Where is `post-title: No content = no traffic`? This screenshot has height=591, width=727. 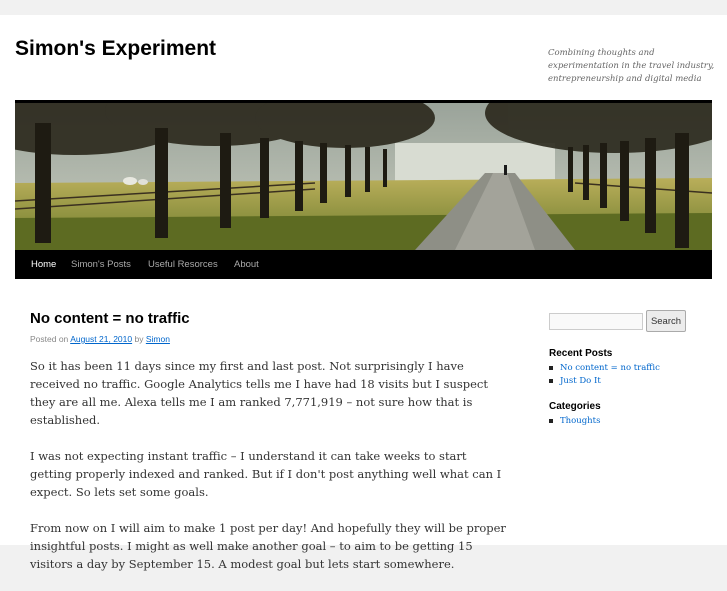
post-title: No content = no traffic is located at coordinates (110, 318).